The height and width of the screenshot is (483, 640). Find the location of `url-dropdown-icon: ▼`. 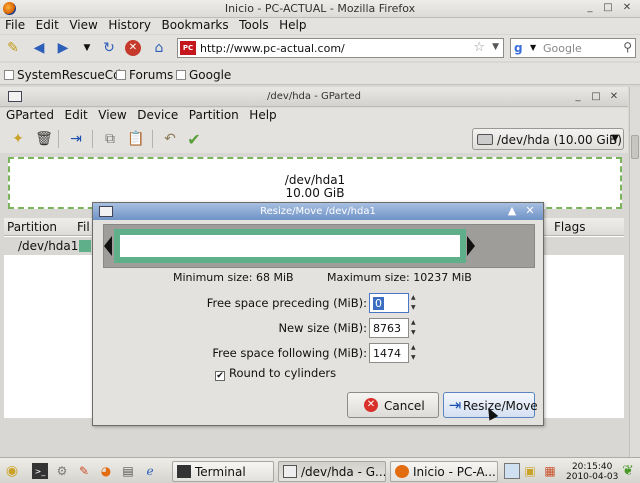

url-dropdown-icon: ▼ is located at coordinates (495, 47).